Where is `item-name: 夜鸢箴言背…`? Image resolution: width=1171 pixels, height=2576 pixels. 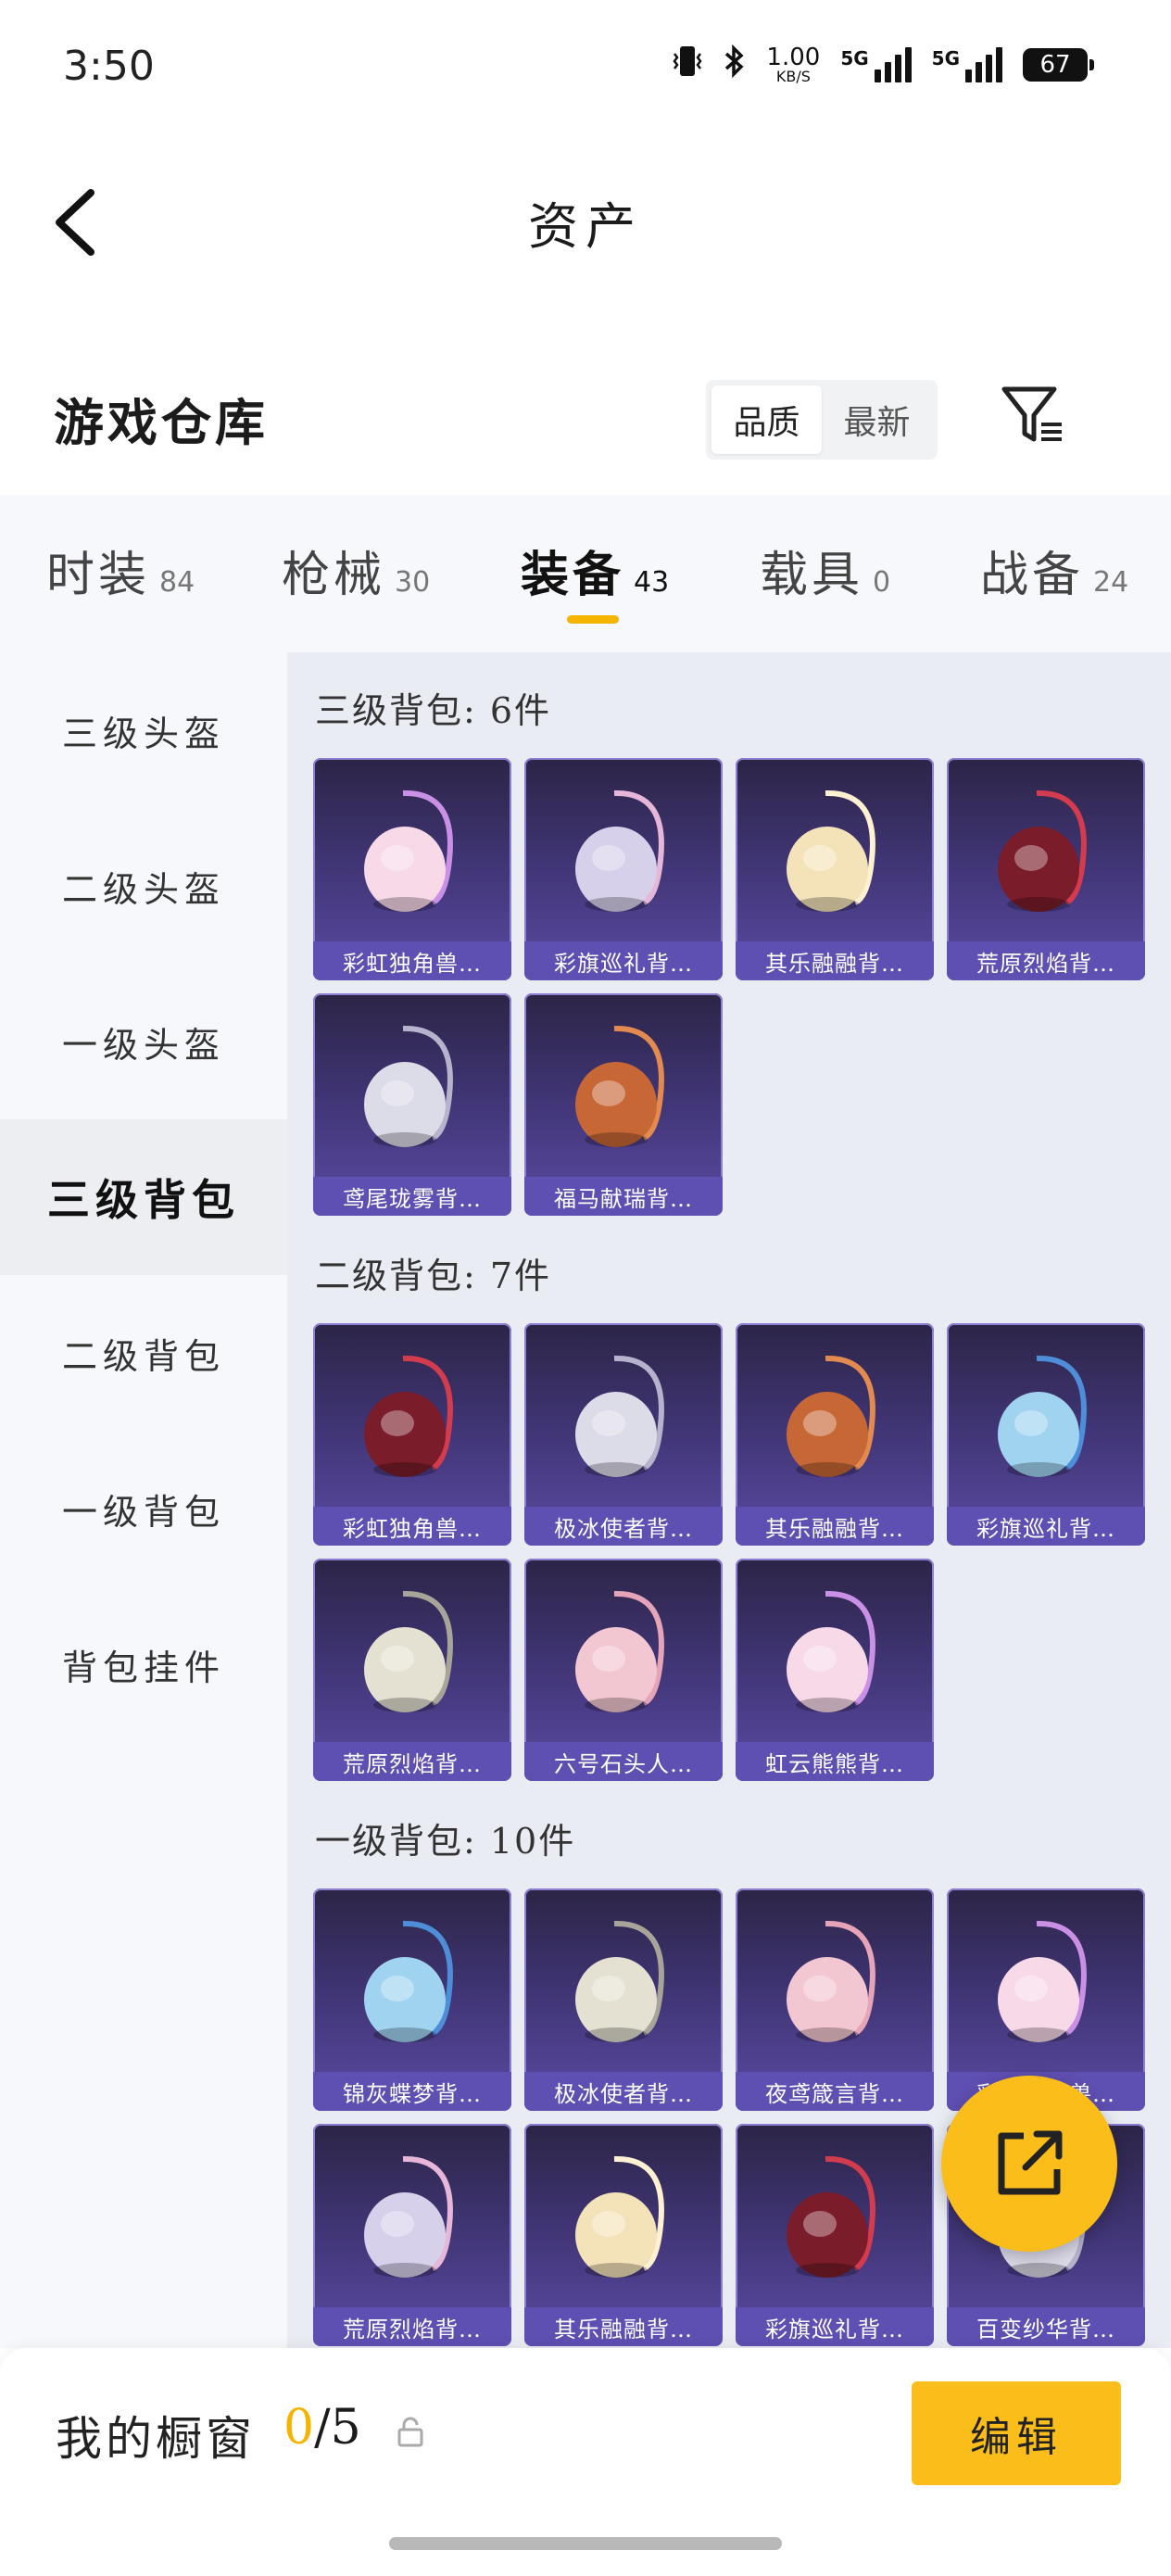 item-name: 夜鸢箴言背… is located at coordinates (835, 2091).